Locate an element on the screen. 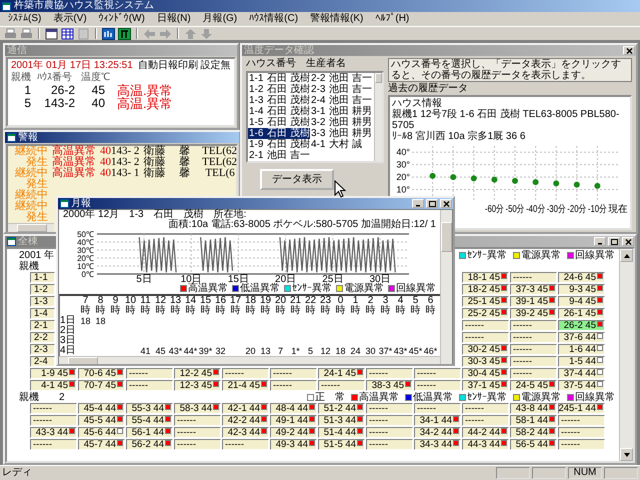  house-tile: 70-7 45 is located at coordinates (101, 385).